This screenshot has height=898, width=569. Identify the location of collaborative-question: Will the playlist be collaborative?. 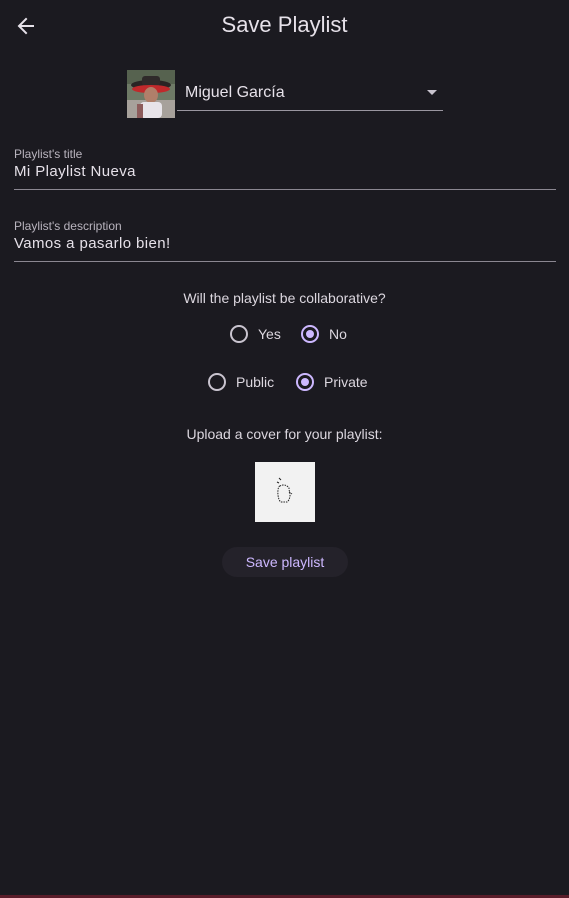
(284, 298).